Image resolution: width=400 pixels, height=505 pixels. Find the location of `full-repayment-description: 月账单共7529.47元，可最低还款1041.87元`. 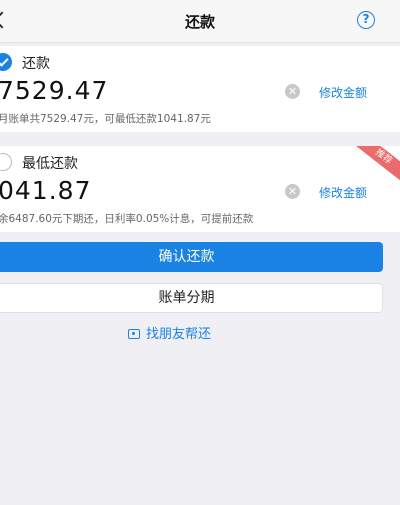

full-repayment-description: 月账单共7529.47元，可最低还款1041.87元 is located at coordinates (105, 119).